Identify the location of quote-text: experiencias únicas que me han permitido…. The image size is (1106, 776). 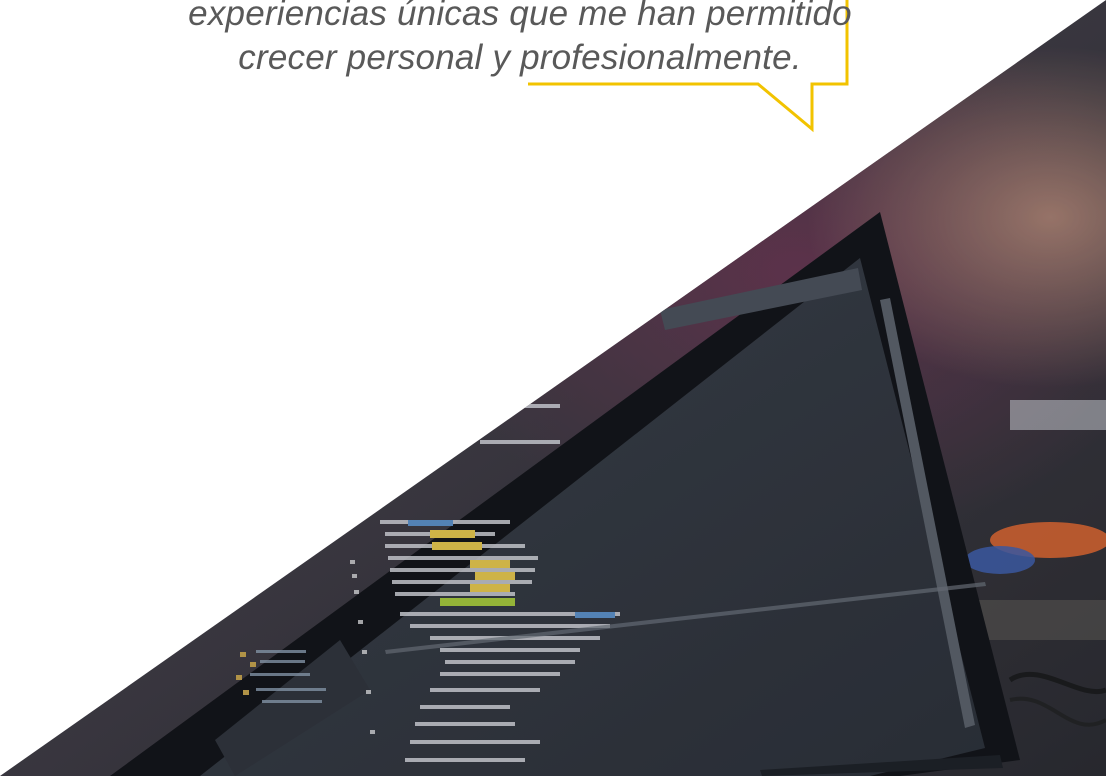
(520, 40).